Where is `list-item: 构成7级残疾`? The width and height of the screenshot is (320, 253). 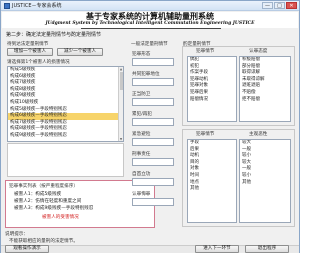
list-item: 构成7级残疾 is located at coordinates (65, 83).